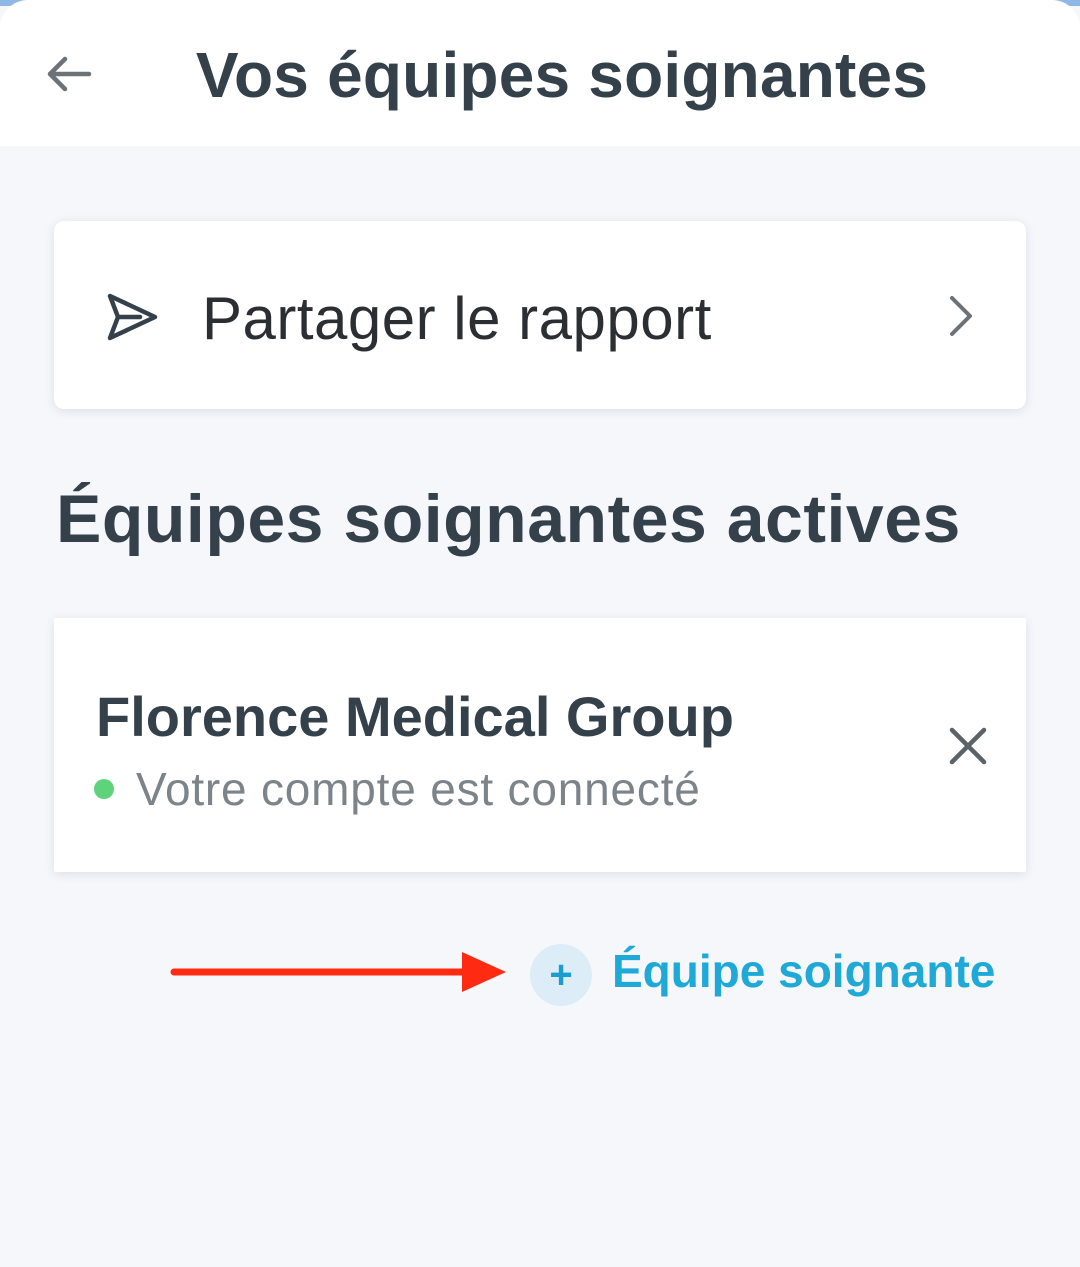  Describe the element at coordinates (418, 789) in the screenshot. I see `team-status-text: Votre compte est connecté` at that location.